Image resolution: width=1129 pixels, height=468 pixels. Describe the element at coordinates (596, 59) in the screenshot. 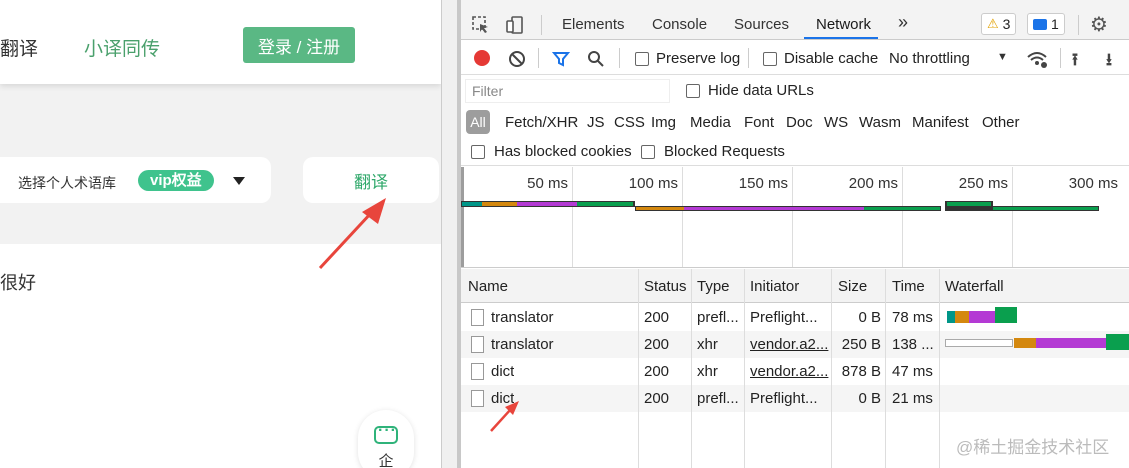

I see `search-icon` at that location.